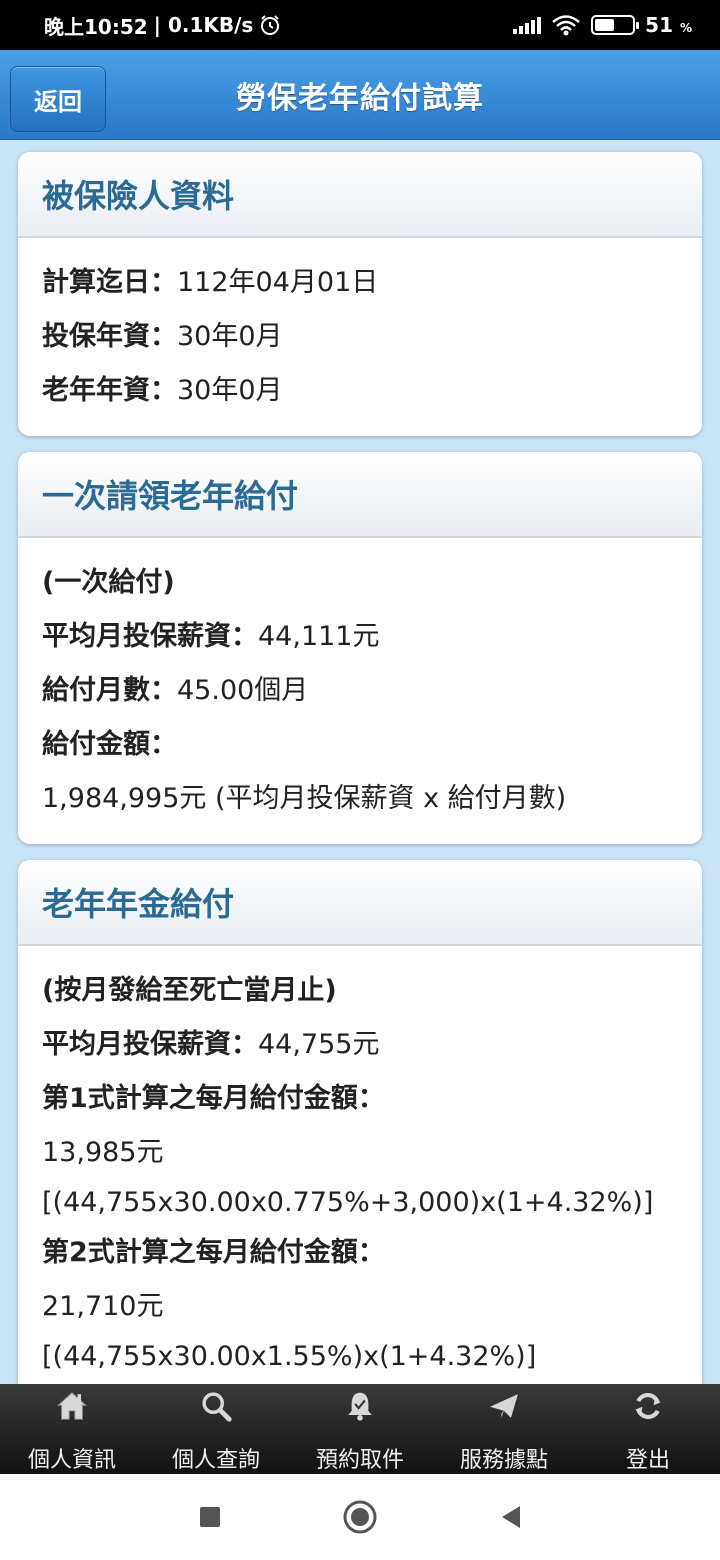 This screenshot has height=1560, width=720. What do you see at coordinates (210, 1517) in the screenshot?
I see `recents-button` at bounding box center [210, 1517].